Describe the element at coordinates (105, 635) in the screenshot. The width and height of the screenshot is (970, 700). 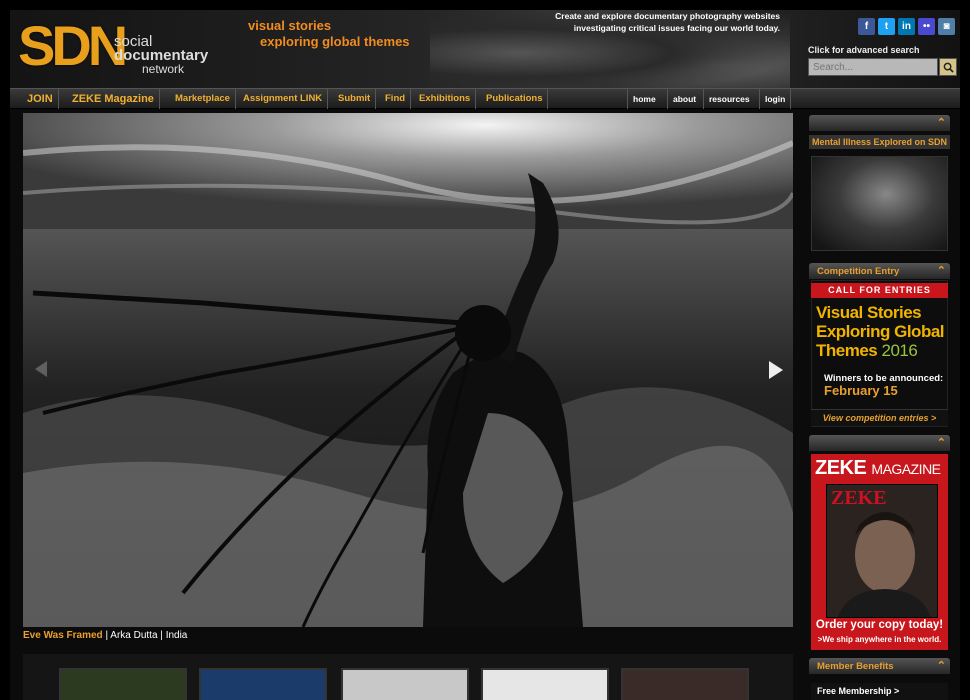
I see `photo-caption: Eve Was Framed | Arka Dutta | India` at that location.